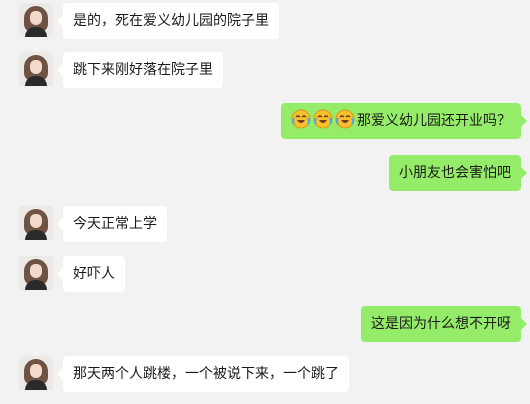 The image size is (530, 404). What do you see at coordinates (265, 226) in the screenshot?
I see `message-row-incoming: 今天正常上学` at bounding box center [265, 226].